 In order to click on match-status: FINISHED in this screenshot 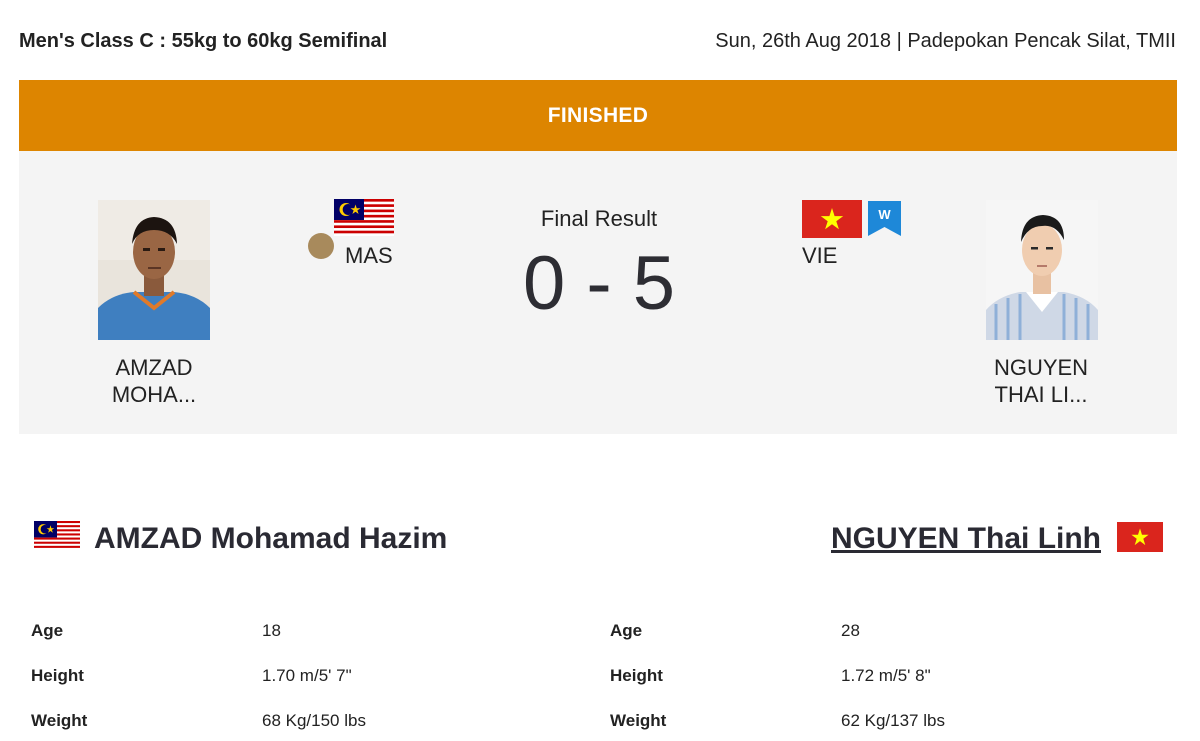, I will do `click(598, 115)`.